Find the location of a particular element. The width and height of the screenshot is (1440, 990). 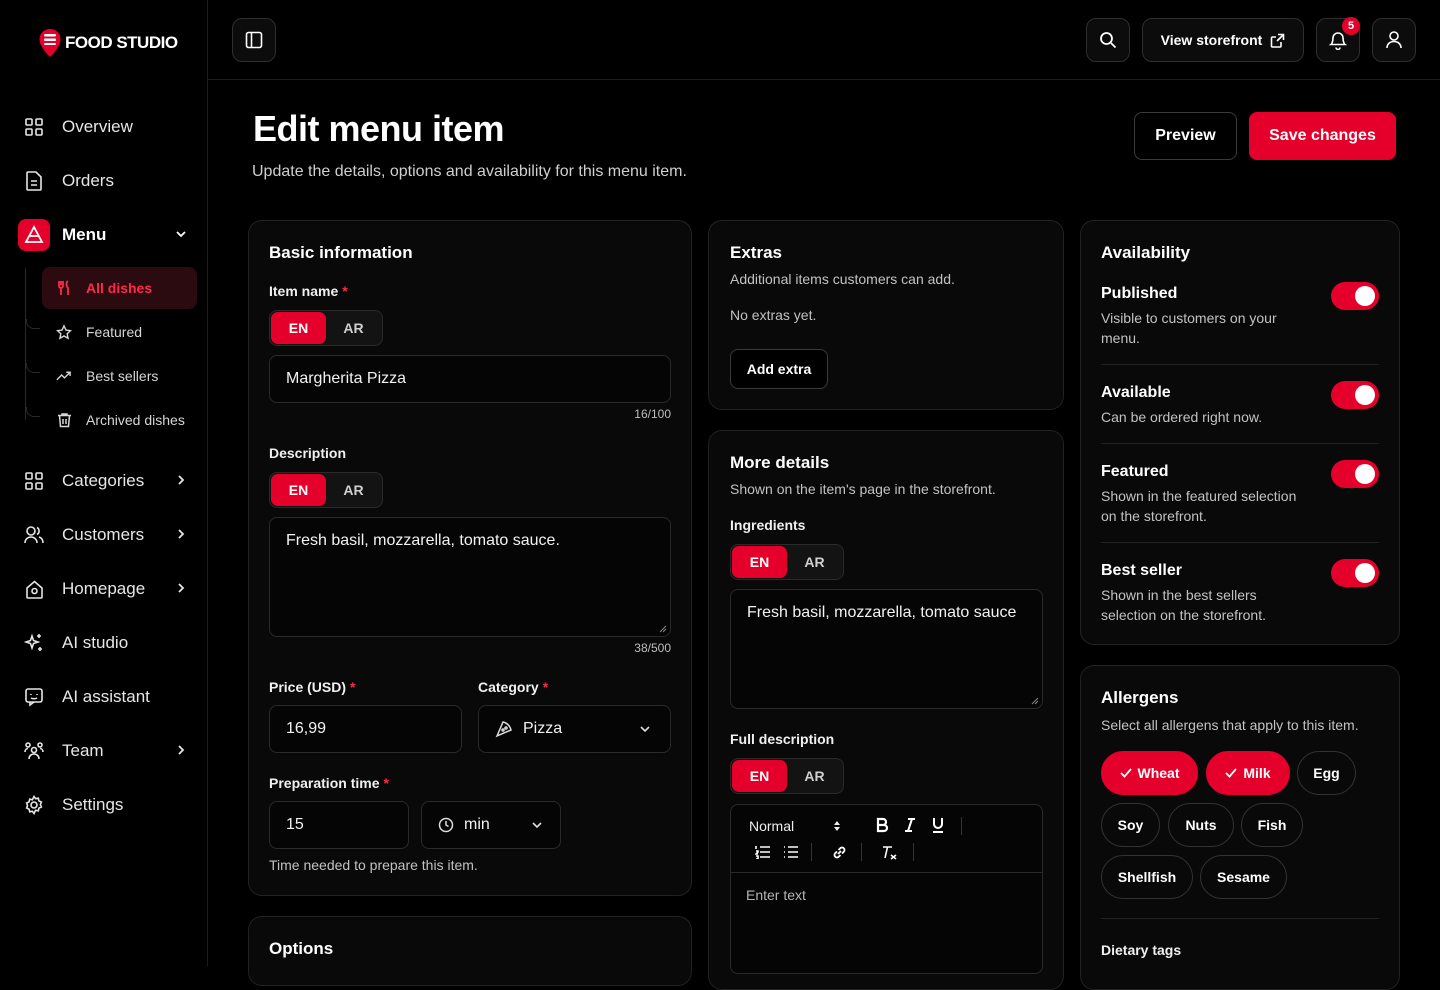

preview-button: Preview is located at coordinates (1185, 136).